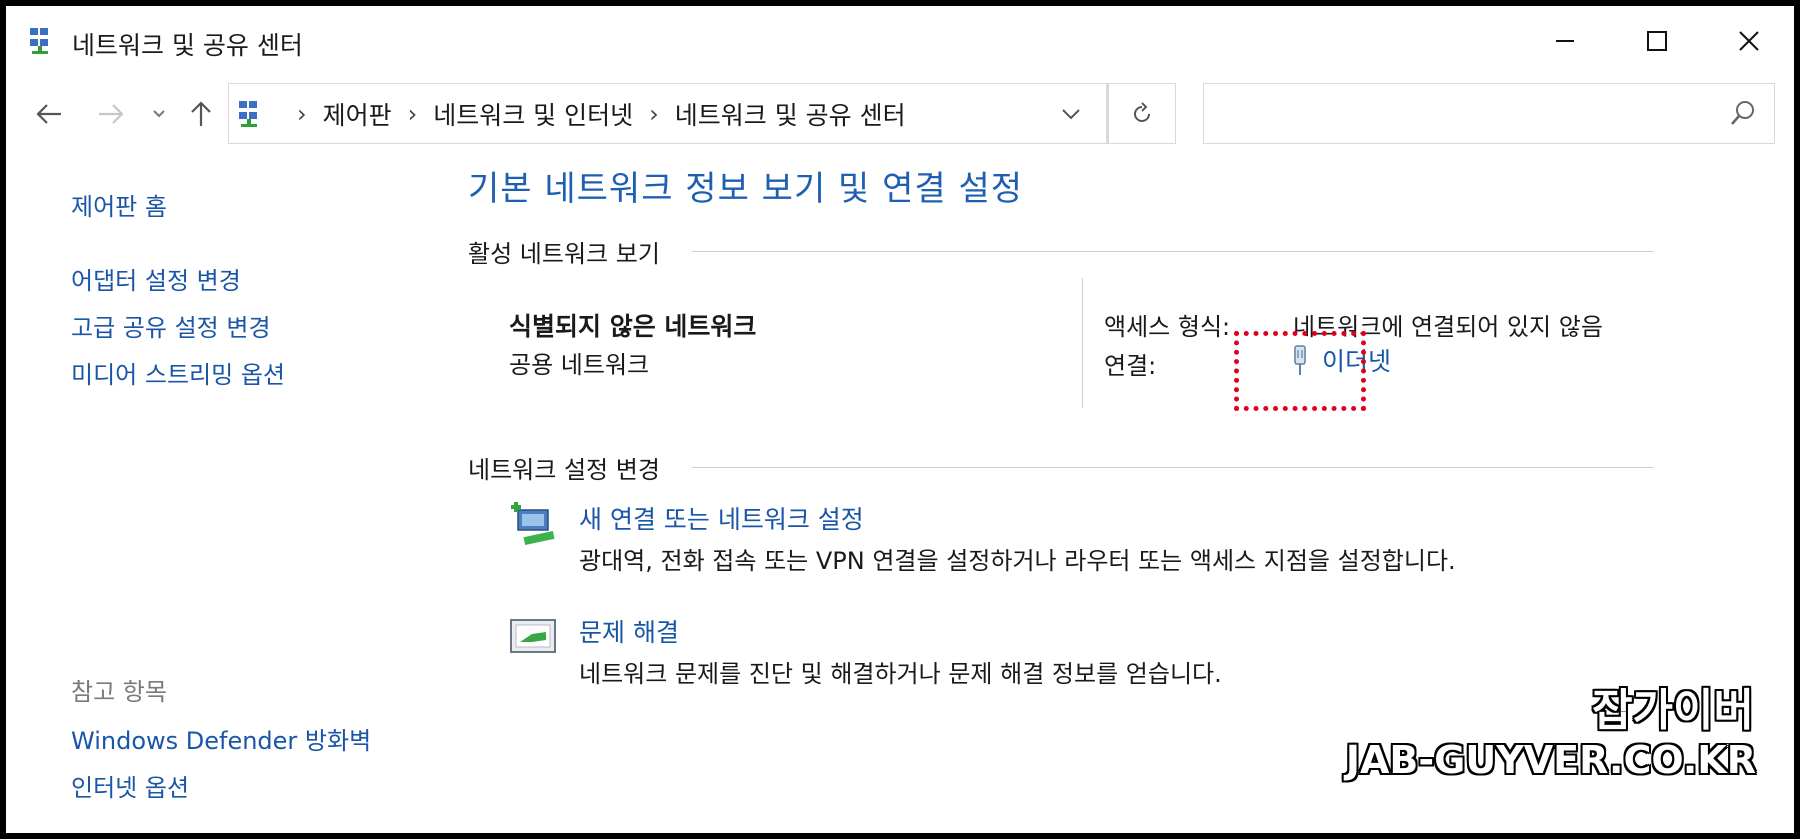  I want to click on up-button, so click(201, 114).